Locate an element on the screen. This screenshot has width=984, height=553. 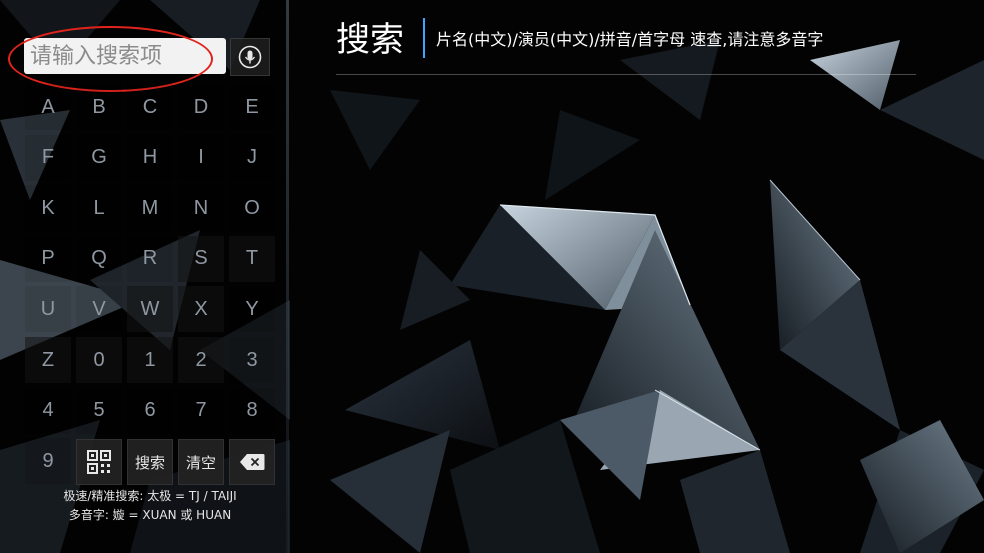
backspace-button is located at coordinates (252, 462).